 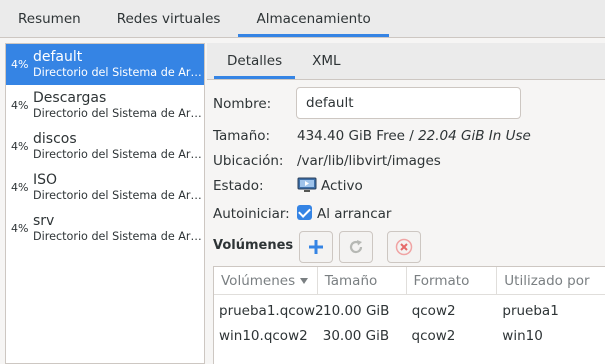 I want to click on autostart-label: Autoiniciar:, so click(x=251, y=214).